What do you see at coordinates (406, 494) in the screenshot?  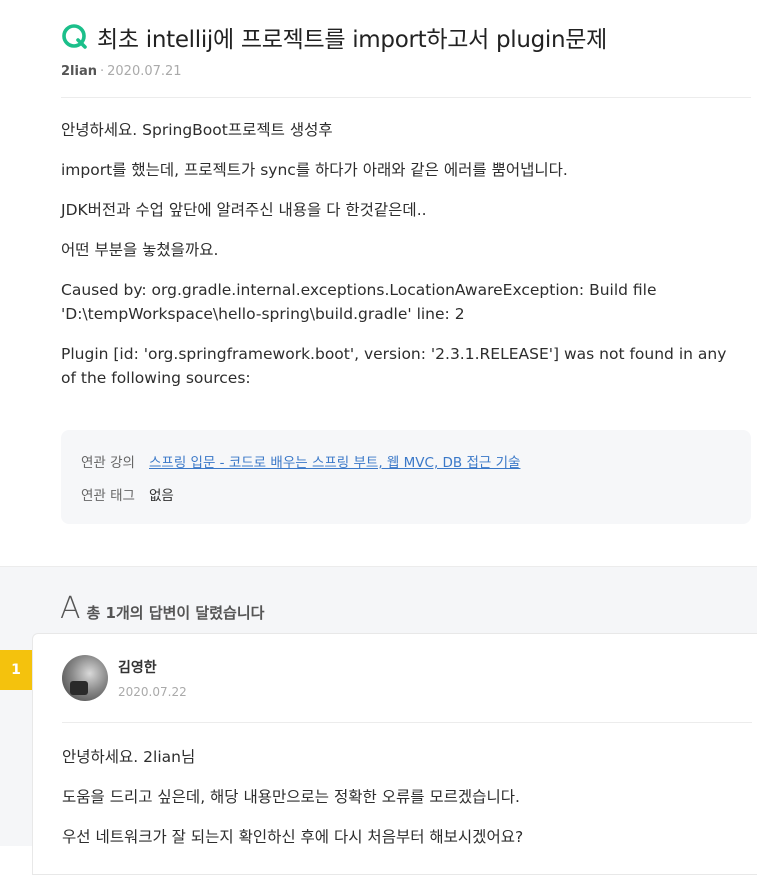 I see `related-tag-row: 연관 태그 없음` at bounding box center [406, 494].